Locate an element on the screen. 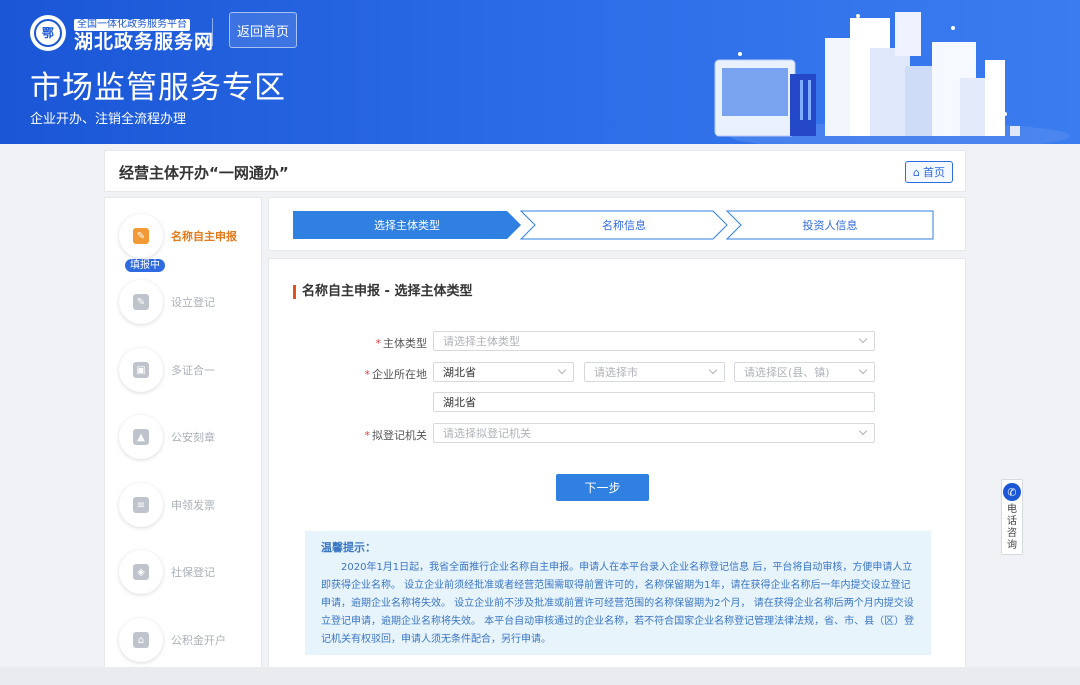  home-icon: ⌂ is located at coordinates (916, 172).